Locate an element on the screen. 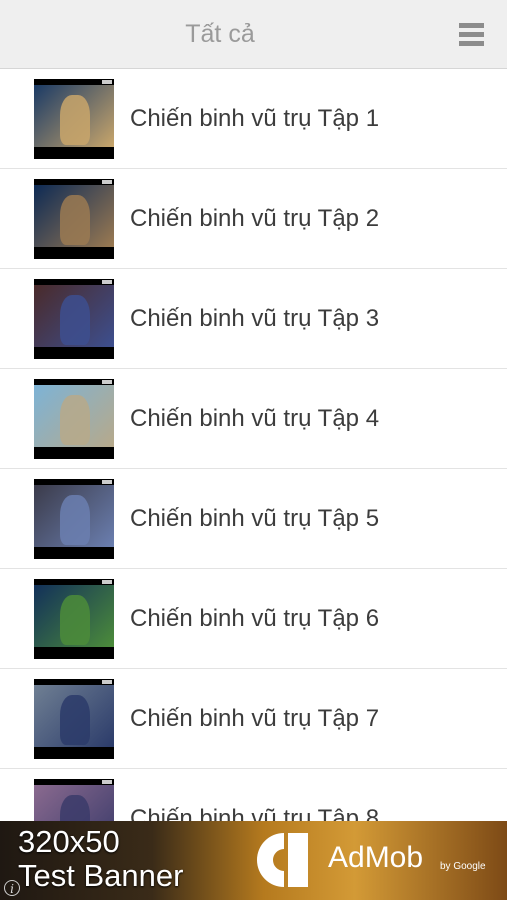 The width and height of the screenshot is (507, 900). episode-row: Chiến binh vũ trụ Tập 4 is located at coordinates (253, 419).